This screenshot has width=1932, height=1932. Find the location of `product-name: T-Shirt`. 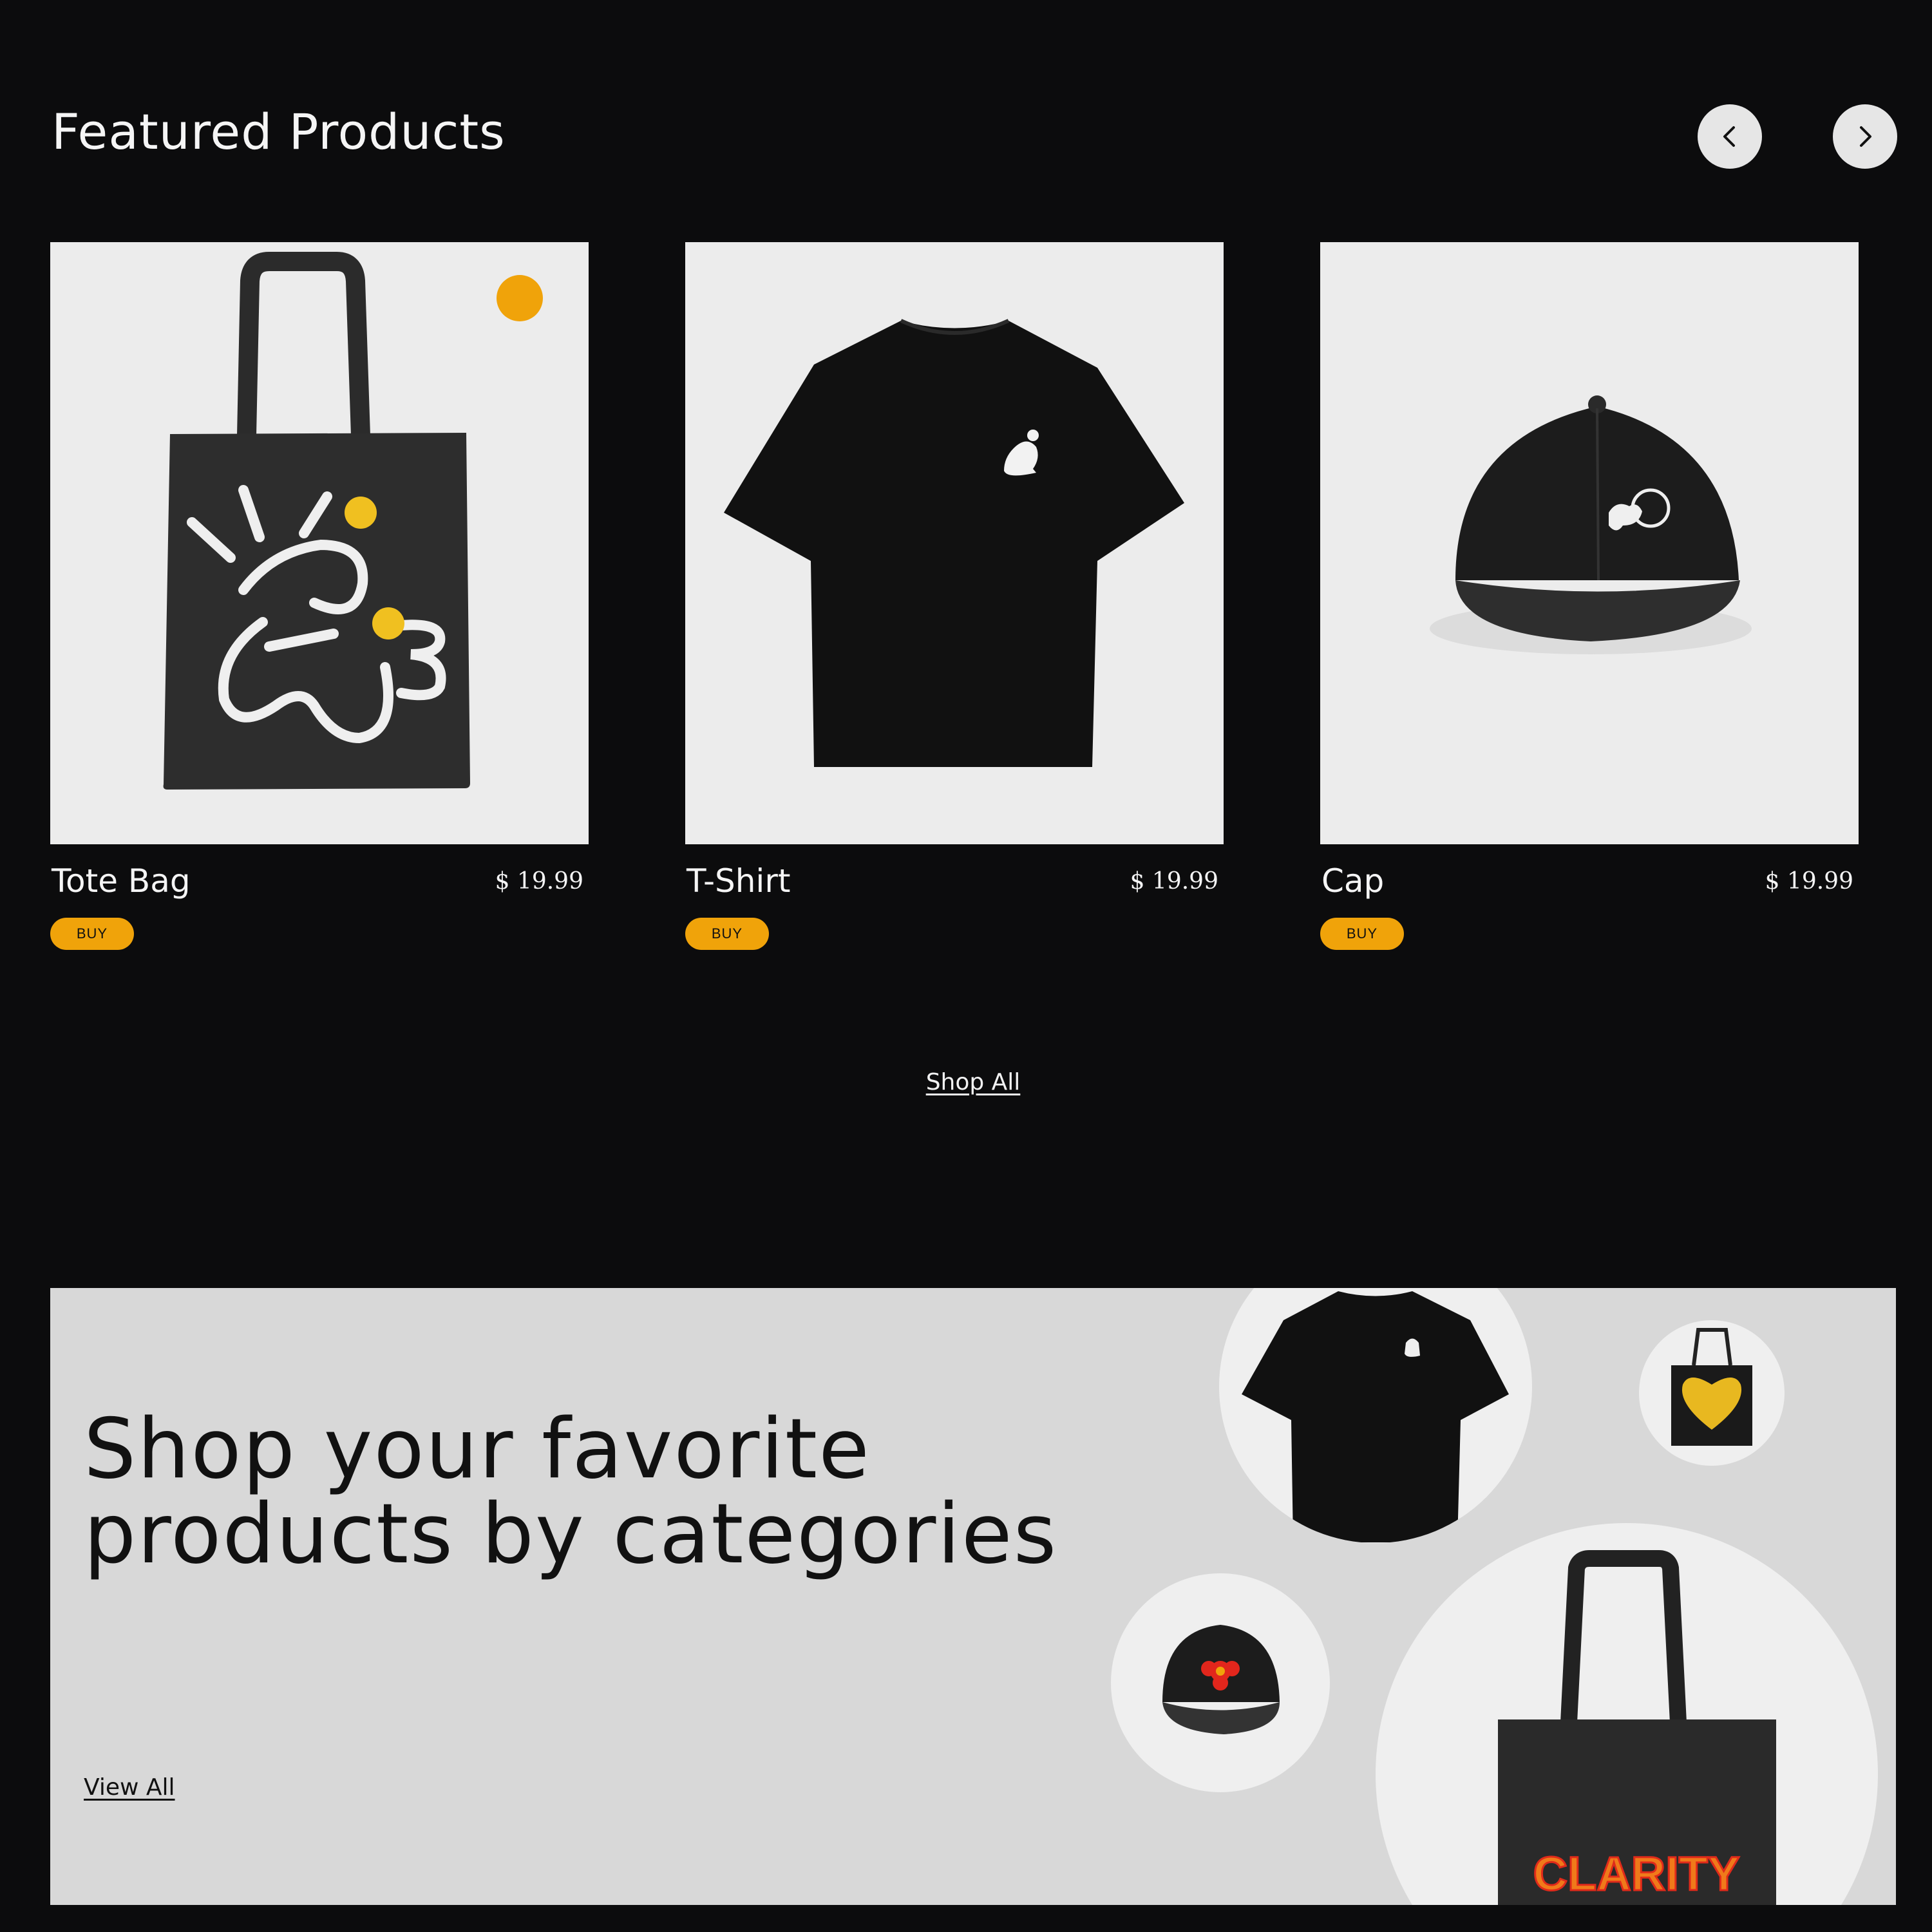

product-name: T-Shirt is located at coordinates (739, 881).